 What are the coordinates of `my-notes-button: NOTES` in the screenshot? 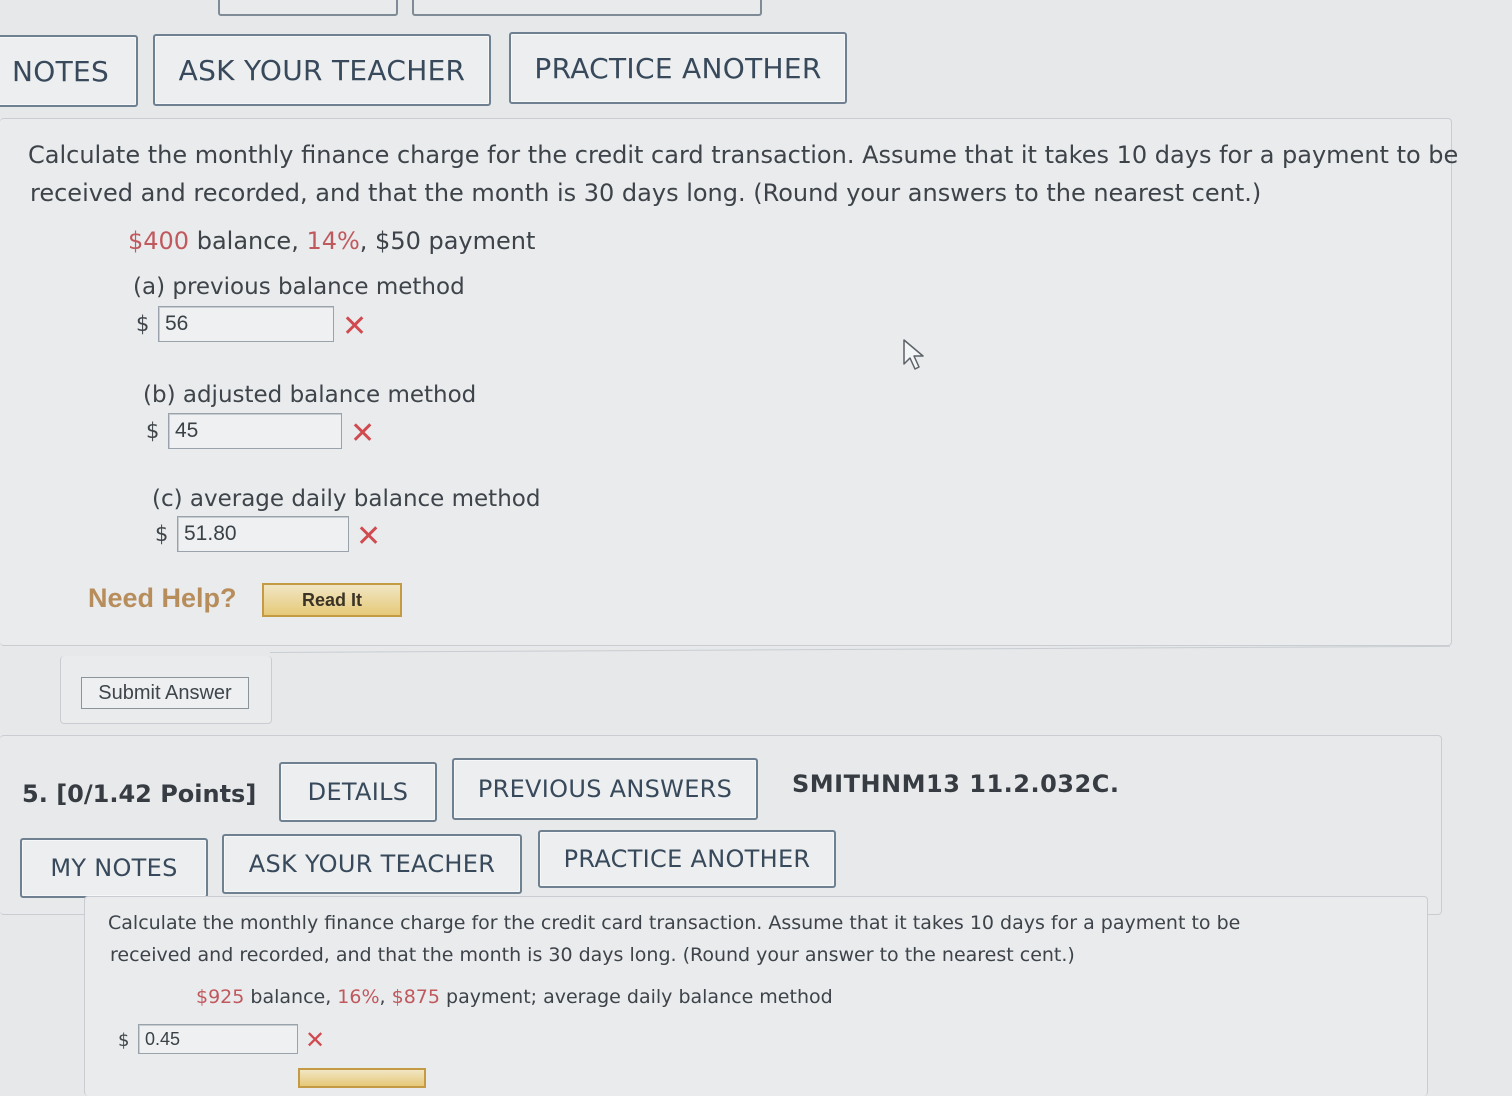 It's located at (69, 71).